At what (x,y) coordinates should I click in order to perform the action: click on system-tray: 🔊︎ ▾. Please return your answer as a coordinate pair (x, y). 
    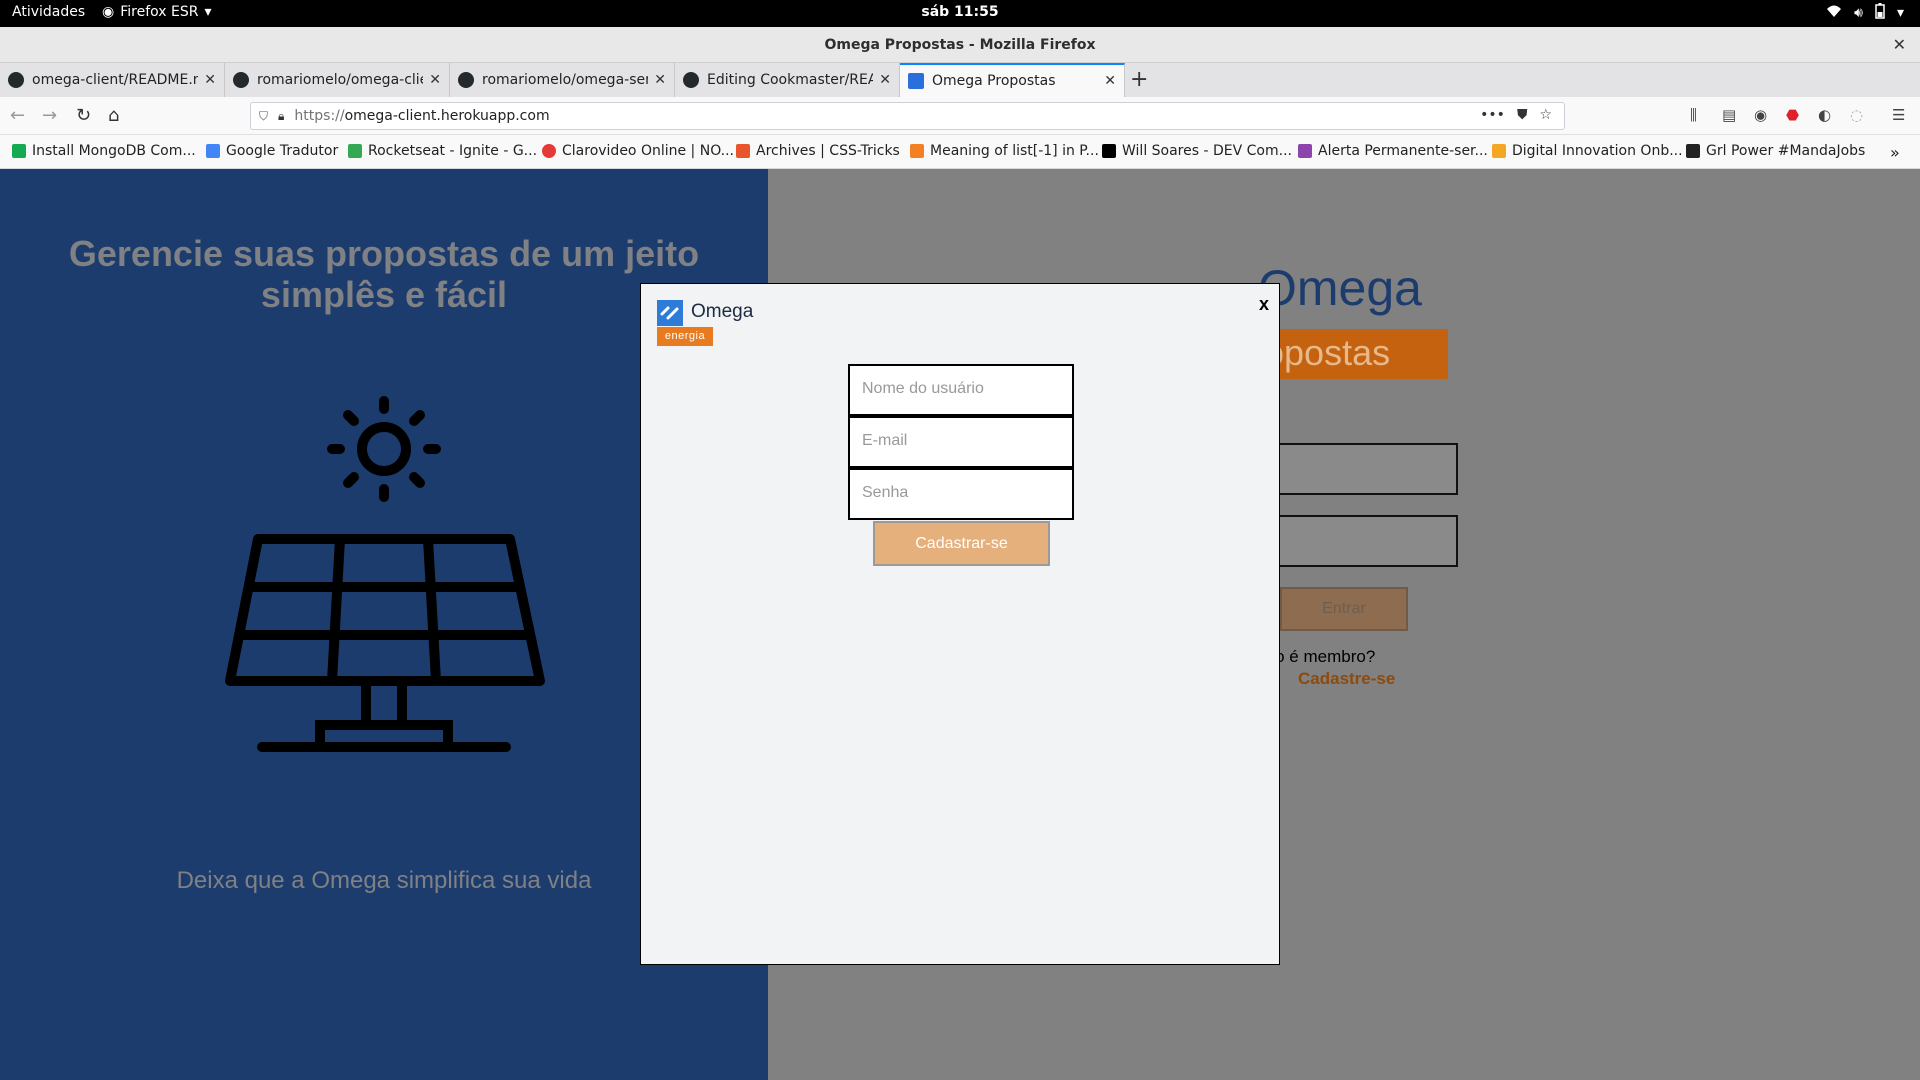
    Looking at the image, I should click on (1865, 13).